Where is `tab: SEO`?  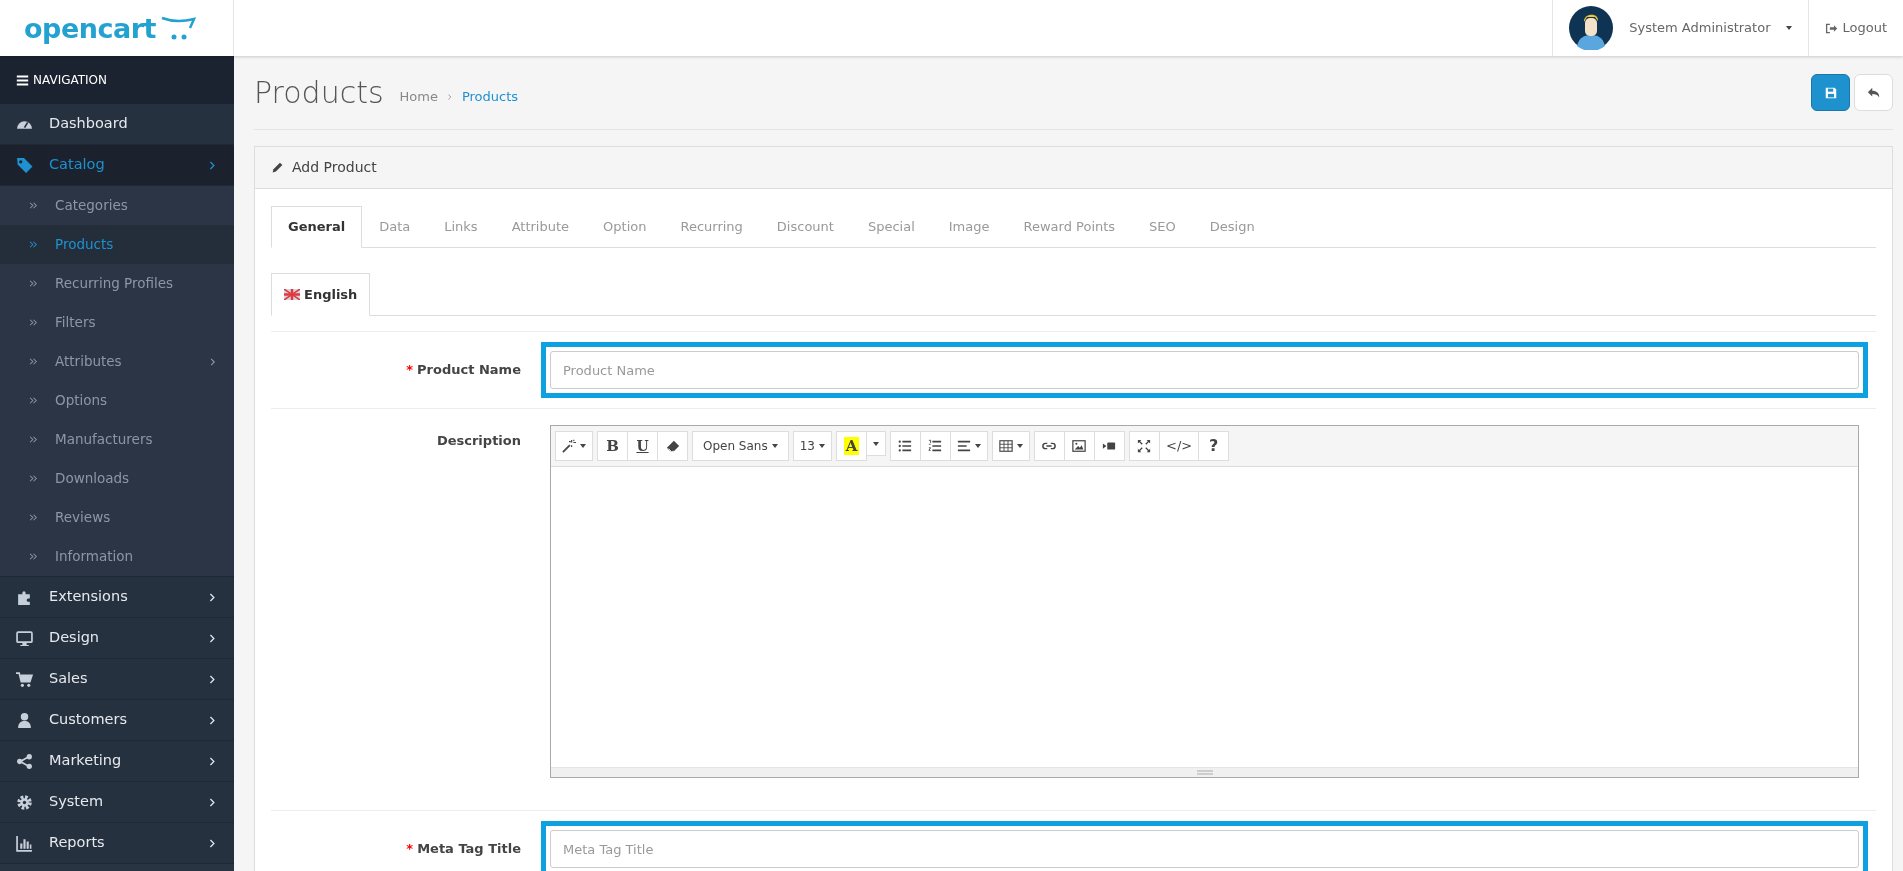
tab: SEO is located at coordinates (1162, 227).